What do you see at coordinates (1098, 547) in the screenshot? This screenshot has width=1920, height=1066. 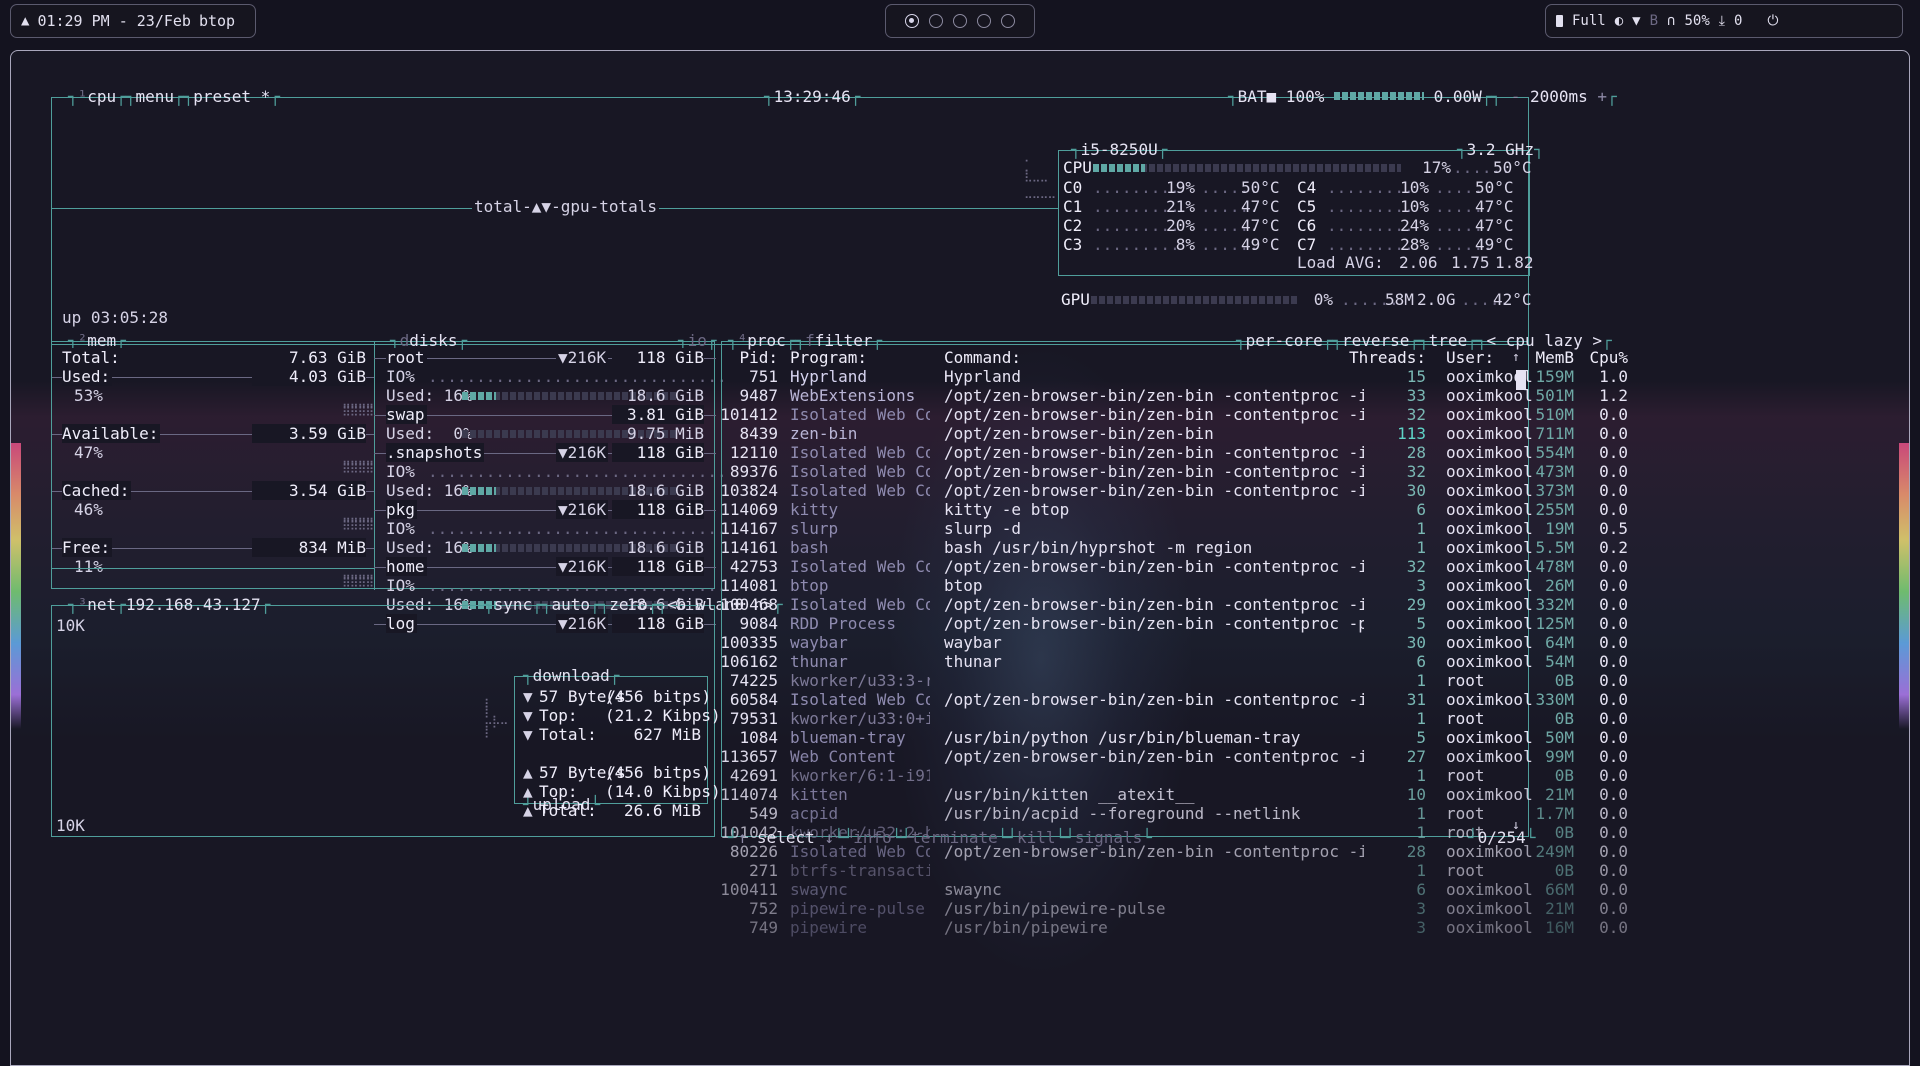 I see `proc-cell: bash /usr/bin/hyprshot -m region` at bounding box center [1098, 547].